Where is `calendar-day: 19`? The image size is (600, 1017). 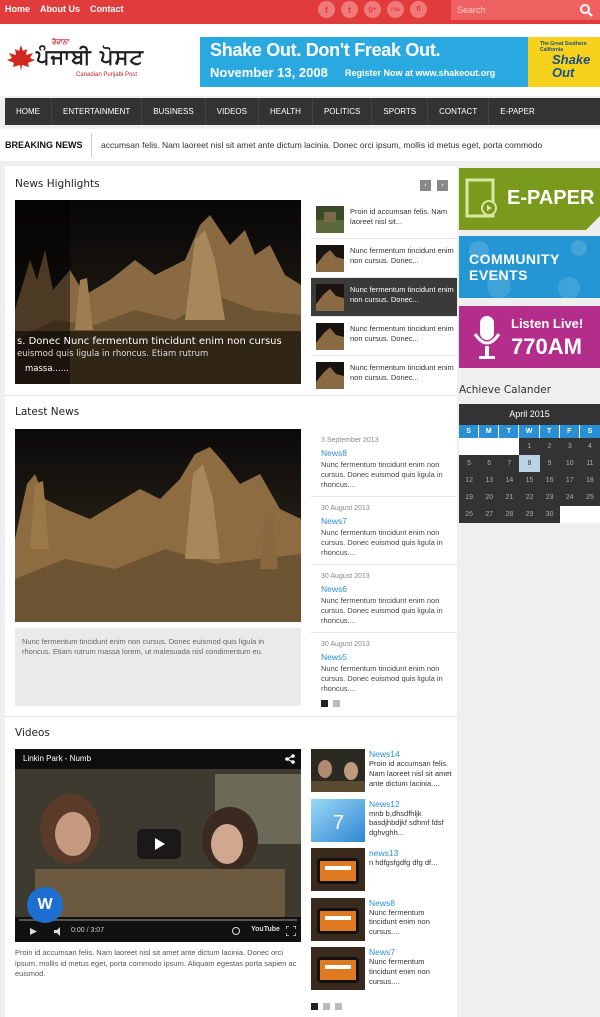
calendar-day: 19 is located at coordinates (469, 497).